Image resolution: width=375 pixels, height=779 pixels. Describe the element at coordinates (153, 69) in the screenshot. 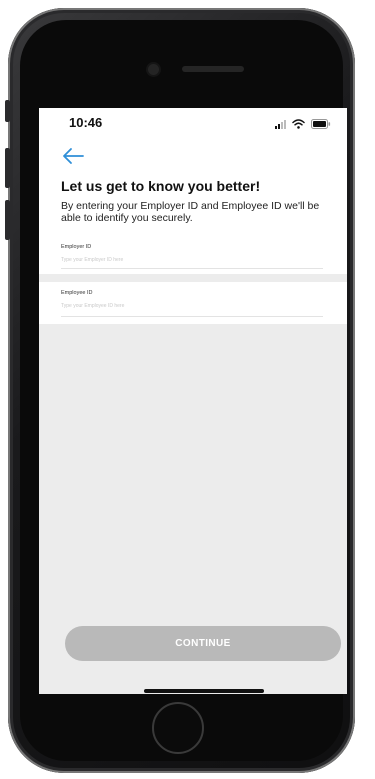

I see `front-camera` at that location.